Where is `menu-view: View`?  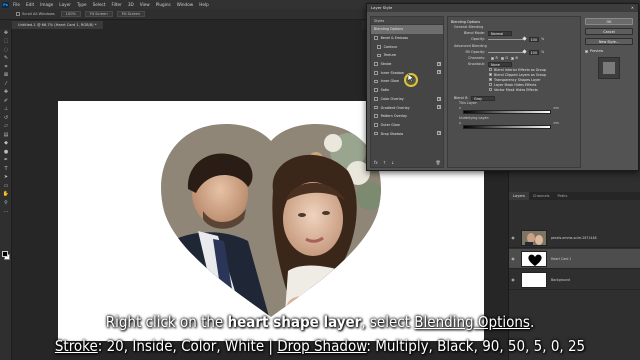
menu-view: View is located at coordinates (145, 4).